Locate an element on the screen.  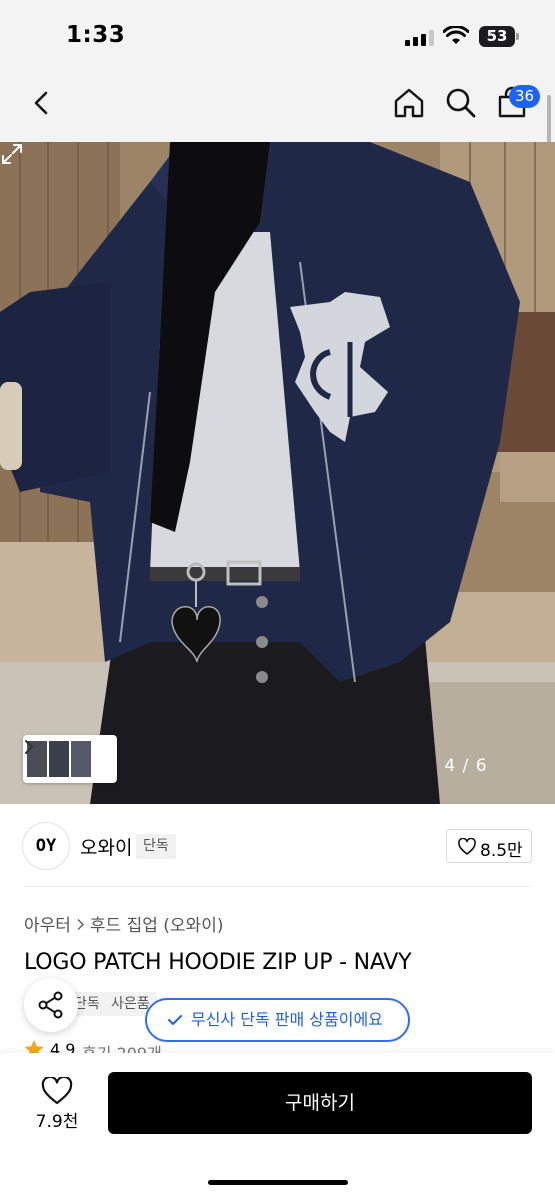
expand-icon is located at coordinates (12, 154).